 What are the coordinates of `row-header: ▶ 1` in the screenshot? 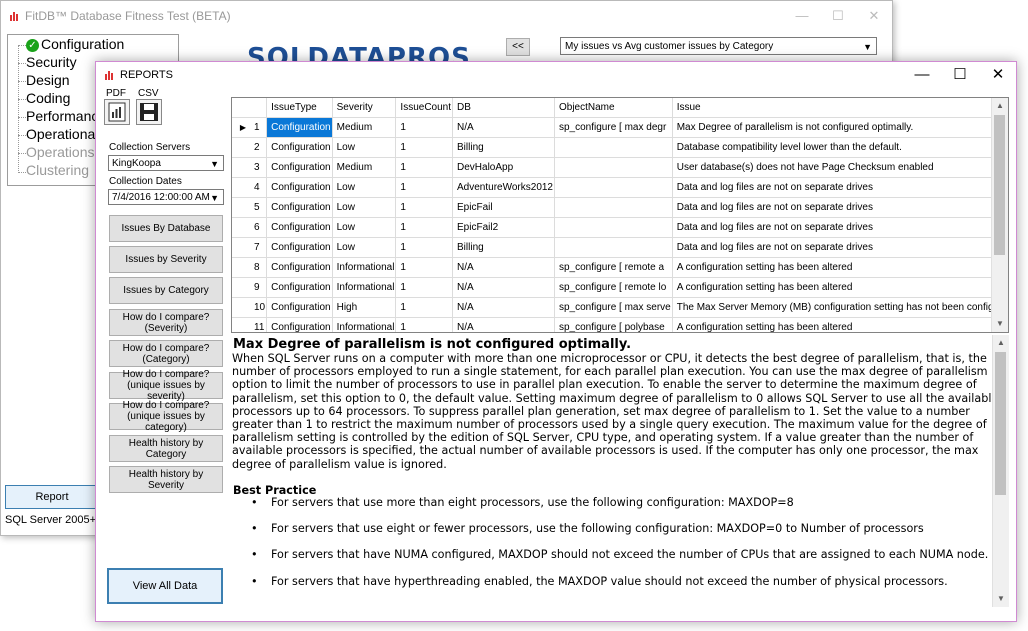 It's located at (250, 127).